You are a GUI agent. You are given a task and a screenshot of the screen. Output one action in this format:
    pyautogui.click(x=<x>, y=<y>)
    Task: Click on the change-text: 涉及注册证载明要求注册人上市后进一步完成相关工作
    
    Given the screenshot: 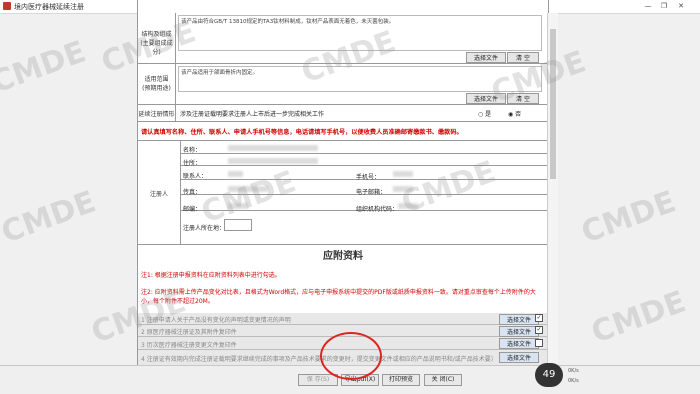 What is the action you would take?
    pyautogui.click(x=252, y=114)
    